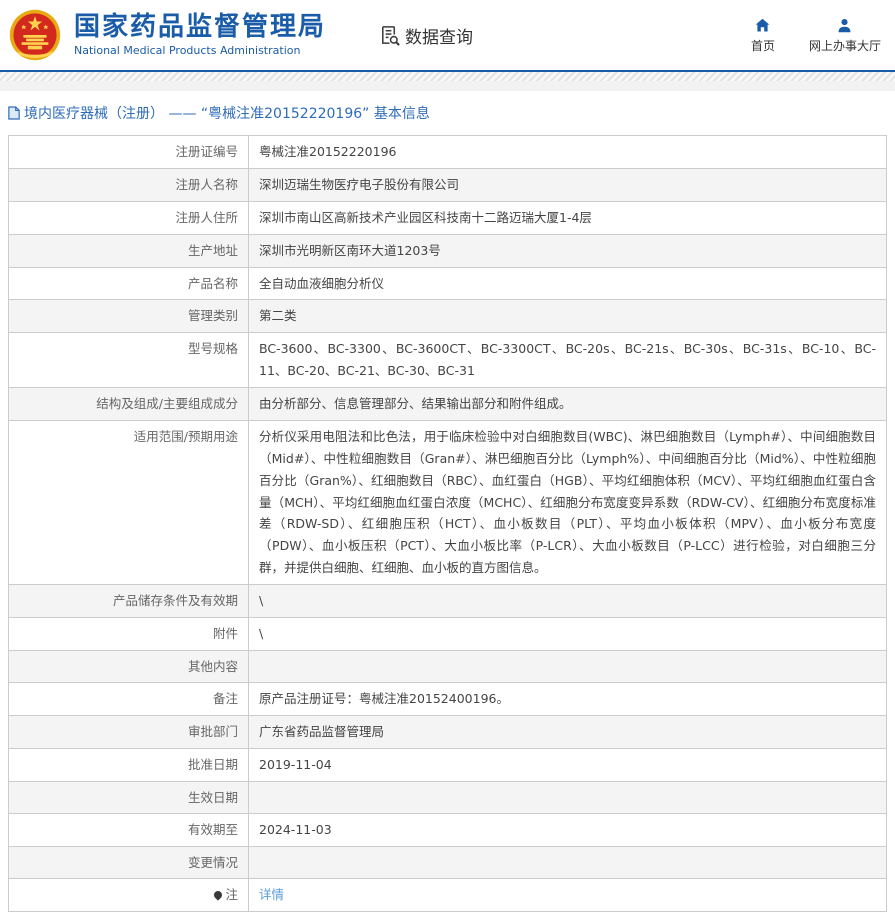  What do you see at coordinates (447, 765) in the screenshot?
I see `table-row: 批准日期 2019-11-04` at bounding box center [447, 765].